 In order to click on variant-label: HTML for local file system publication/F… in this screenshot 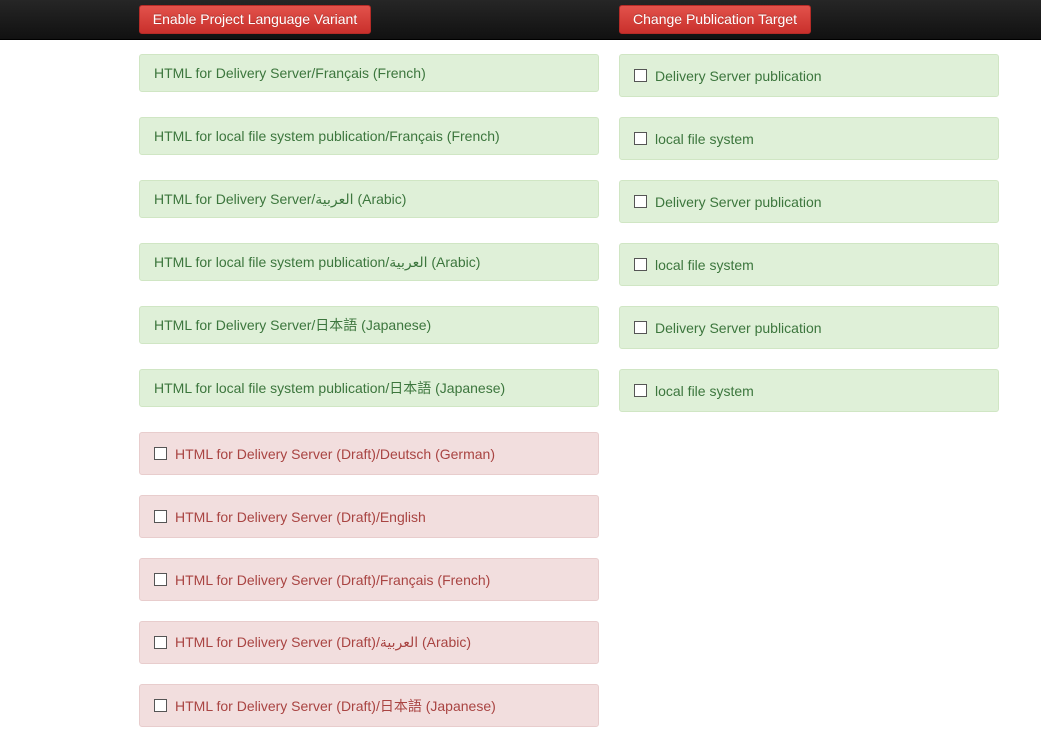, I will do `click(327, 136)`.